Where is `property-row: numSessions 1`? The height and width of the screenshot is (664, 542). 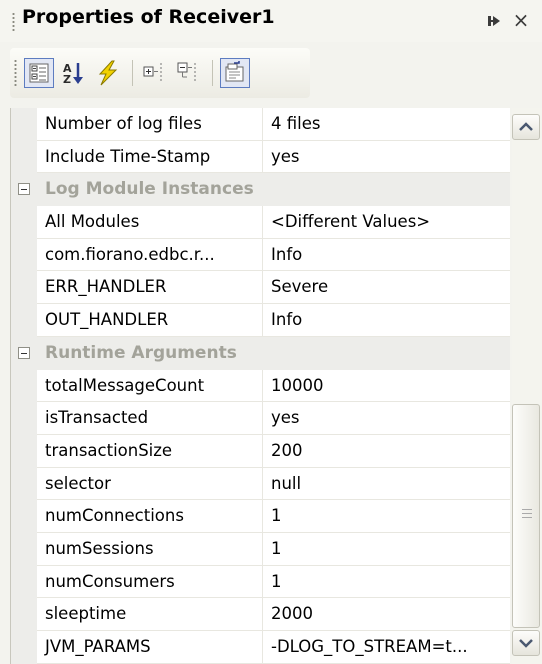 property-row: numSessions 1 is located at coordinates (260, 549).